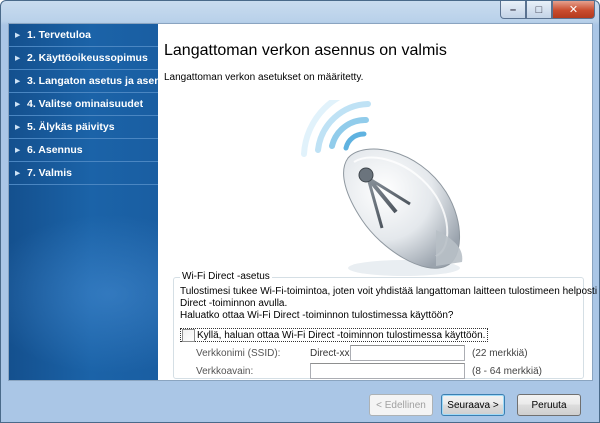 This screenshot has height=423, width=600. Describe the element at coordinates (225, 371) in the screenshot. I see `network-key-label: Verkkoavain:` at that location.